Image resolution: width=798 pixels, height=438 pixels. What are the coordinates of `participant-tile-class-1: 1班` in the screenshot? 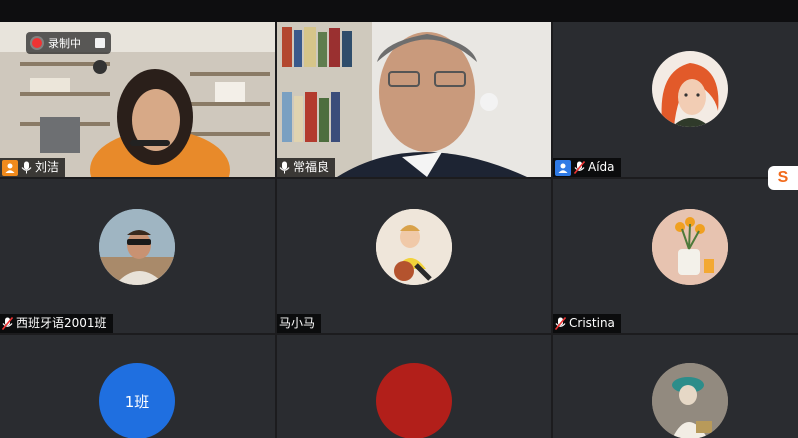 It's located at (137, 386).